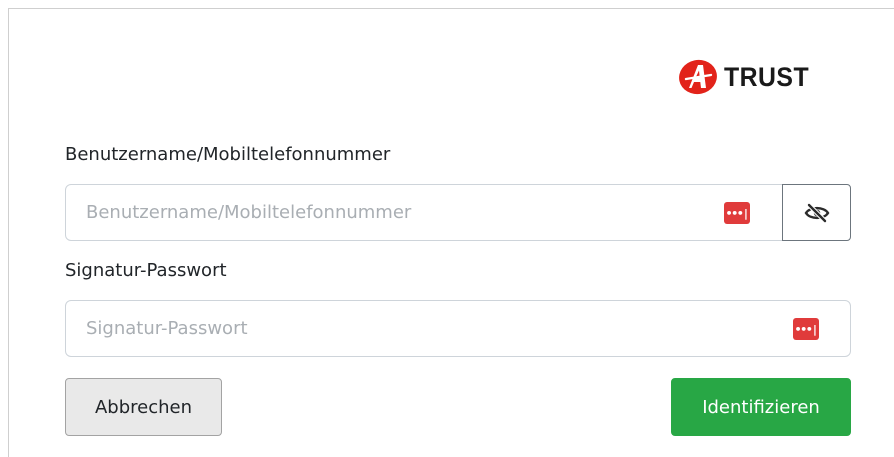 This screenshot has width=894, height=457. I want to click on a-trust-logo-text: TRUST, so click(767, 76).